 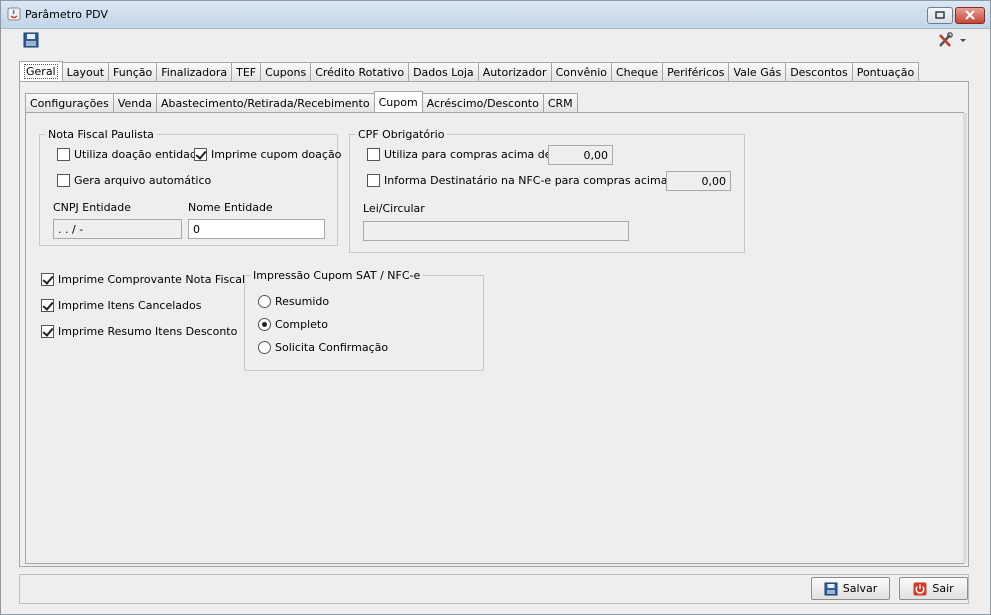 What do you see at coordinates (264, 324) in the screenshot?
I see `radio-dot-selected` at bounding box center [264, 324].